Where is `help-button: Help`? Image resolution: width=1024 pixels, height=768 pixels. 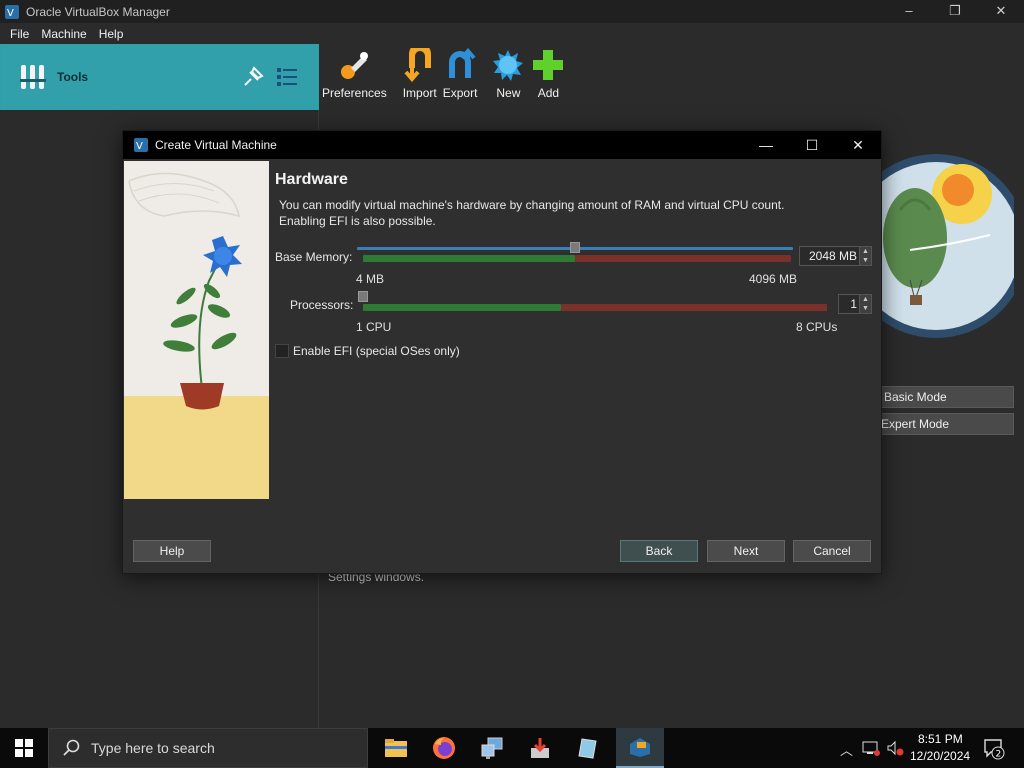
help-button: Help is located at coordinates (172, 551).